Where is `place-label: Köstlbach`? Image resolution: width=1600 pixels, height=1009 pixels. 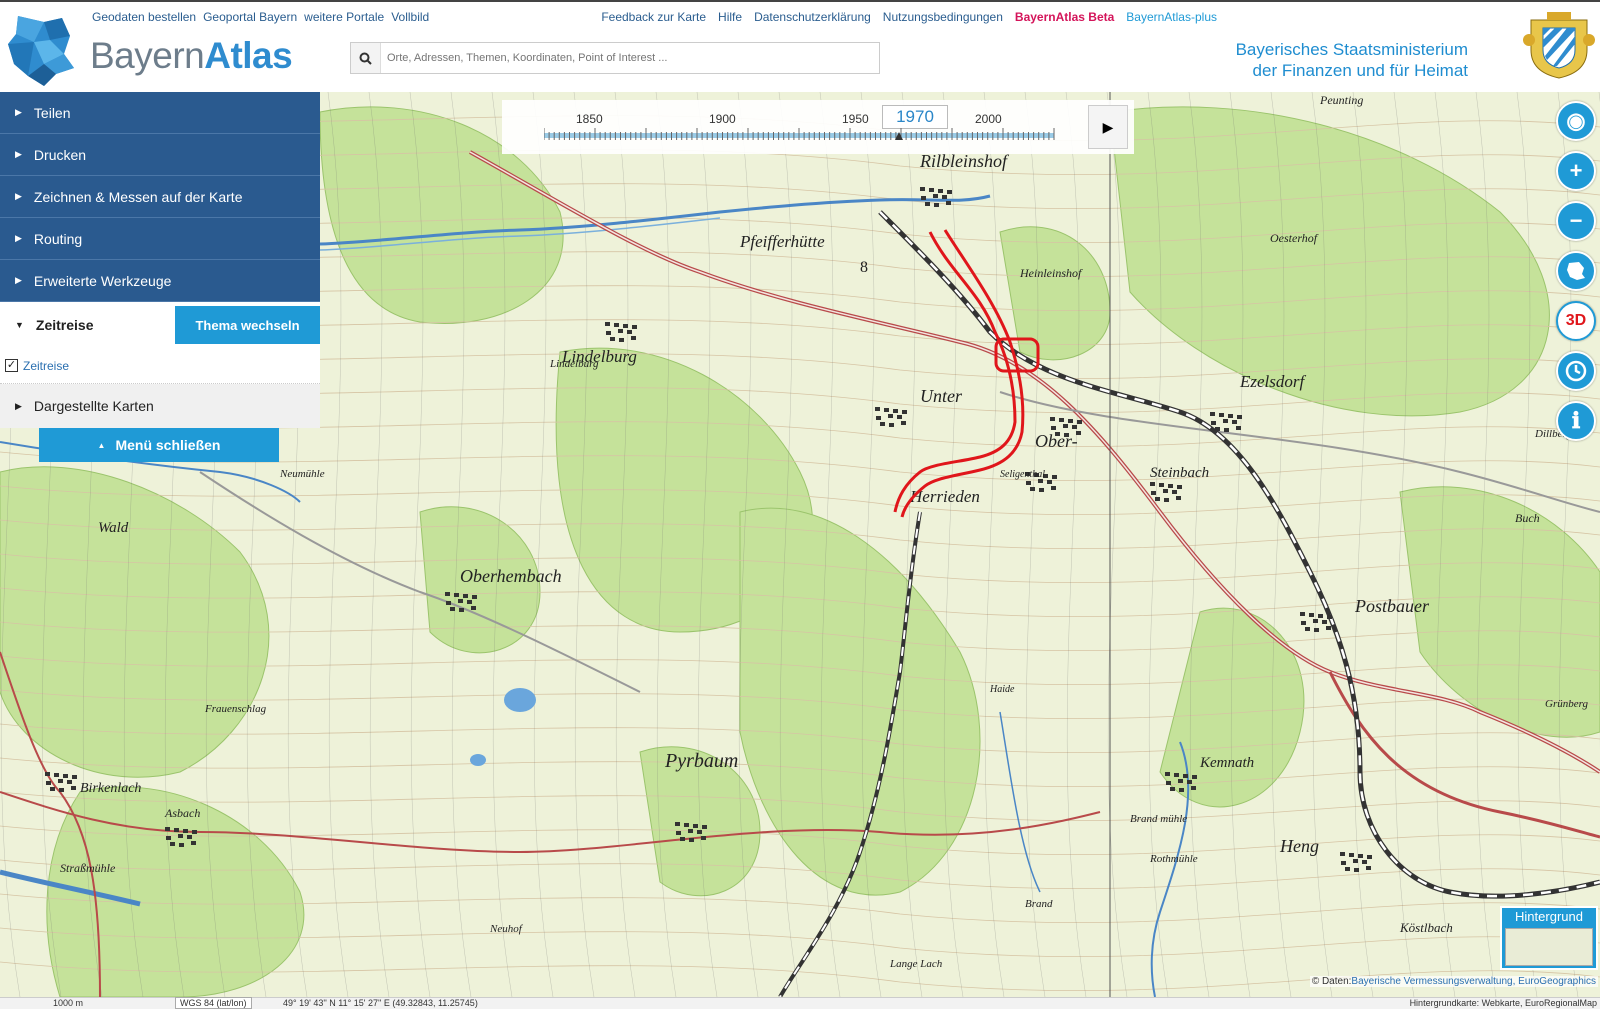 place-label: Köstlbach is located at coordinates (1426, 927).